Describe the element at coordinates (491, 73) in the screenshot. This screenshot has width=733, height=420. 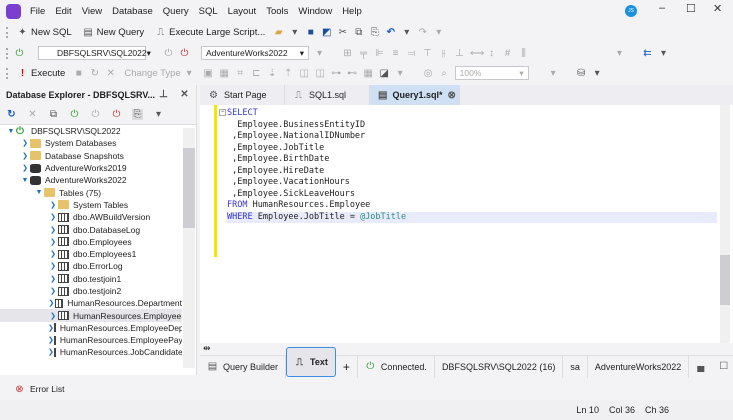
I see `zoom-select: 100% ▾` at that location.